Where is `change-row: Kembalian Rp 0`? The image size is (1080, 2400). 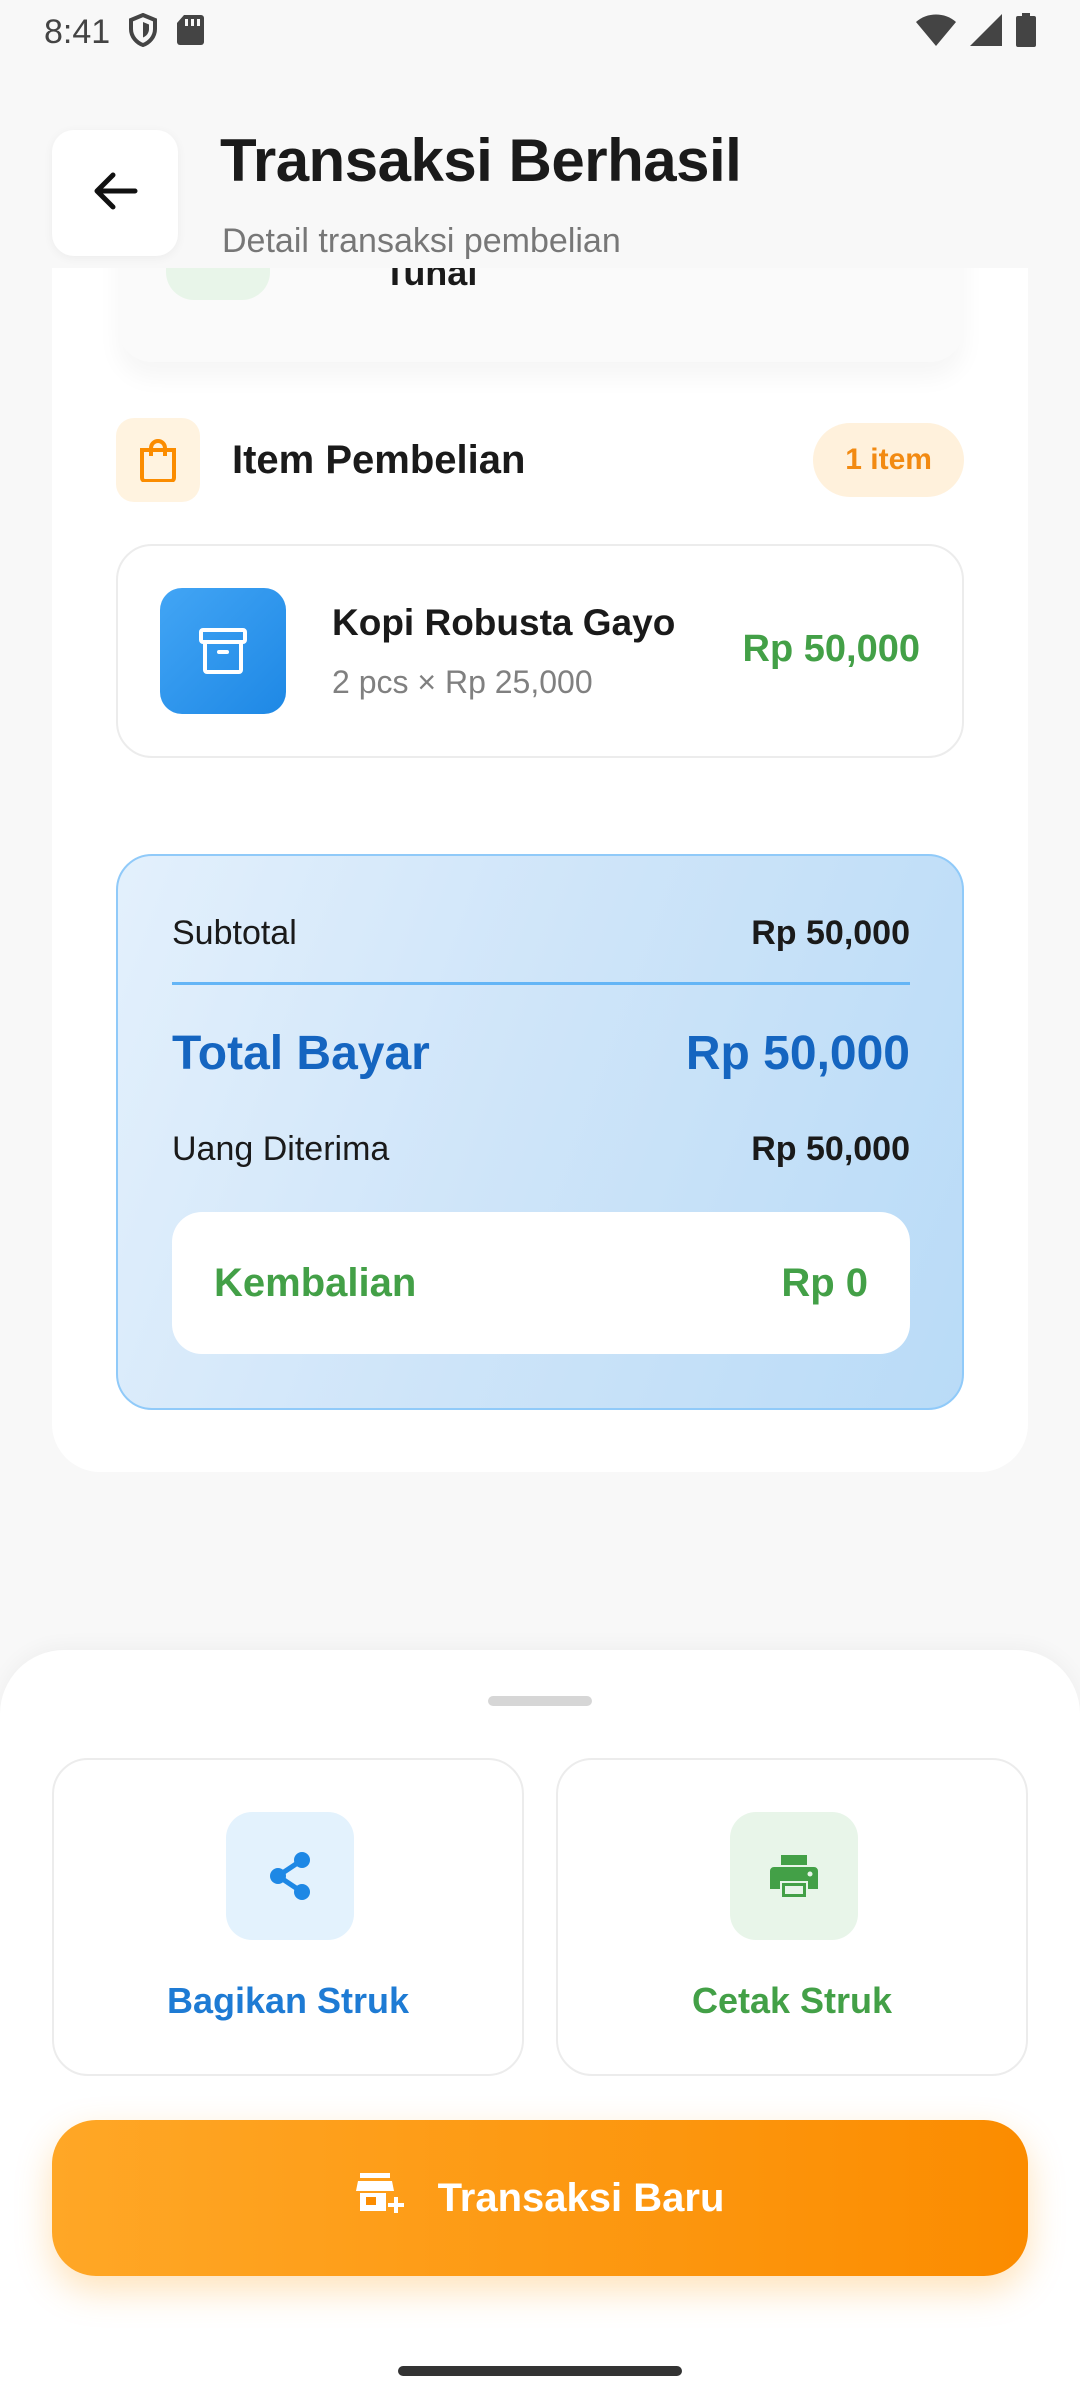 change-row: Kembalian Rp 0 is located at coordinates (541, 1283).